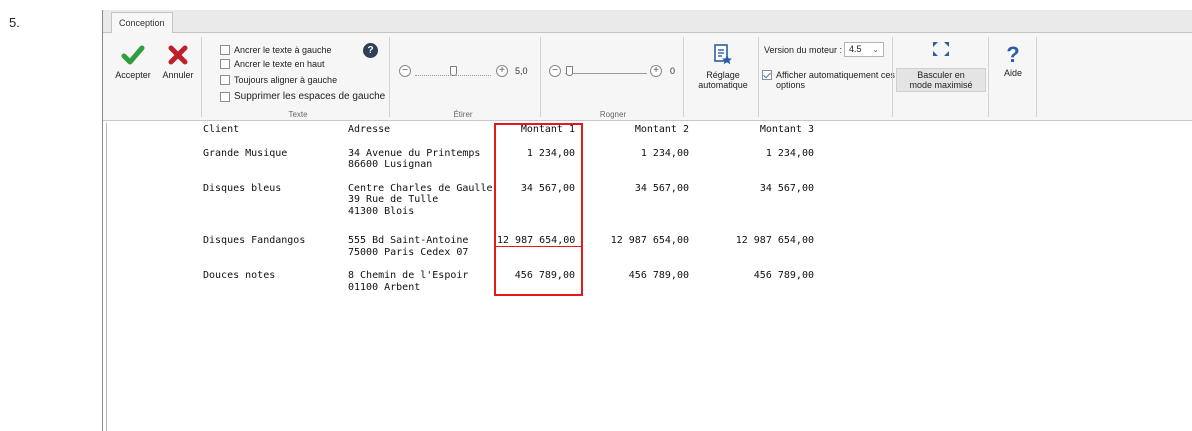 Image resolution: width=1192 pixels, height=431 pixels. What do you see at coordinates (723, 67) in the screenshot?
I see `auto-adjust-button: Réglage automatique` at bounding box center [723, 67].